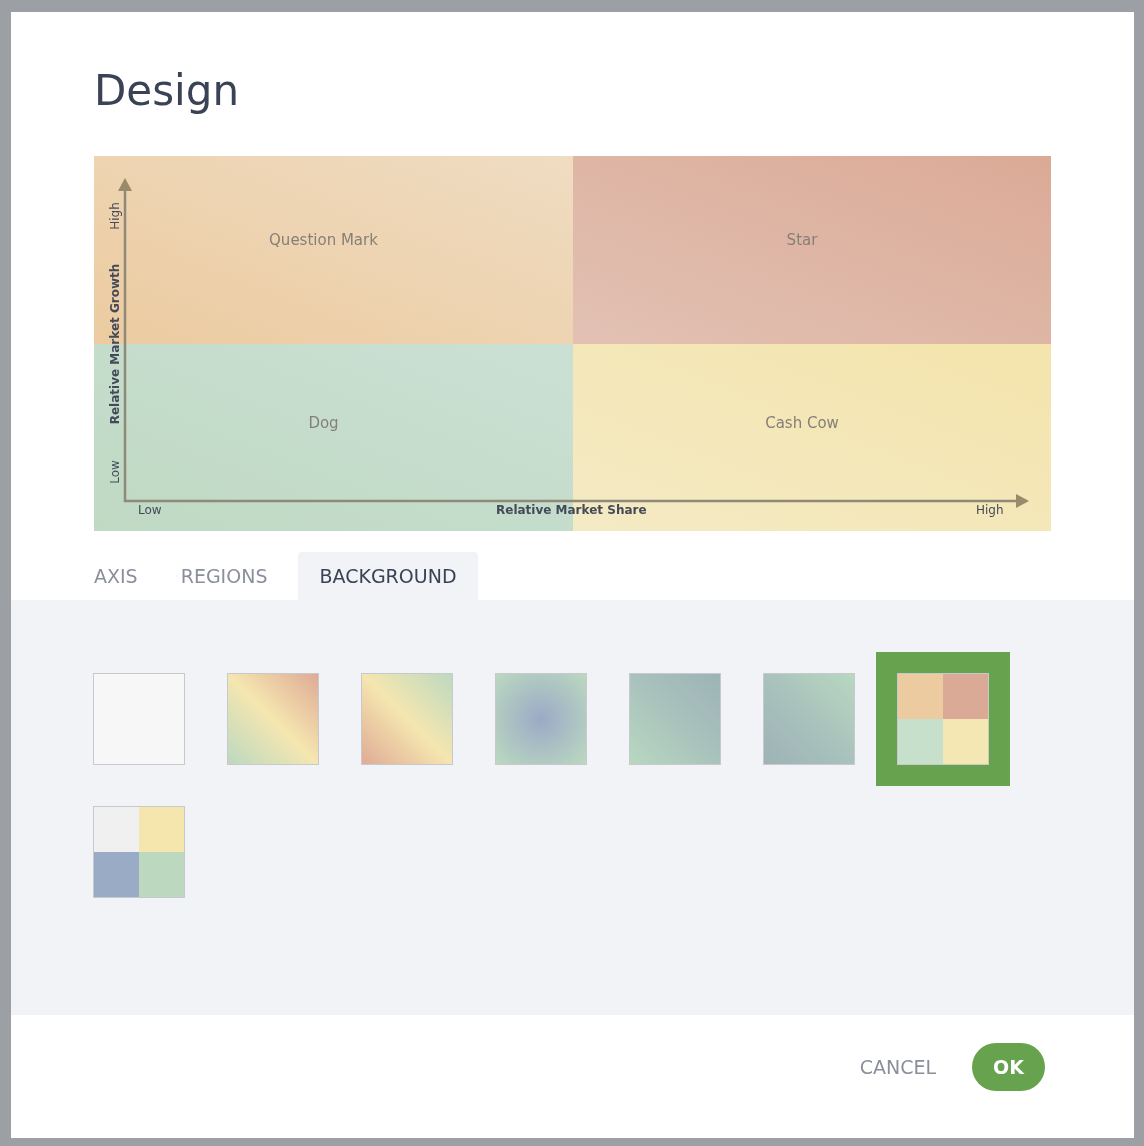 The height and width of the screenshot is (1146, 1144). I want to click on y-axis-low-label: Low, so click(115, 472).